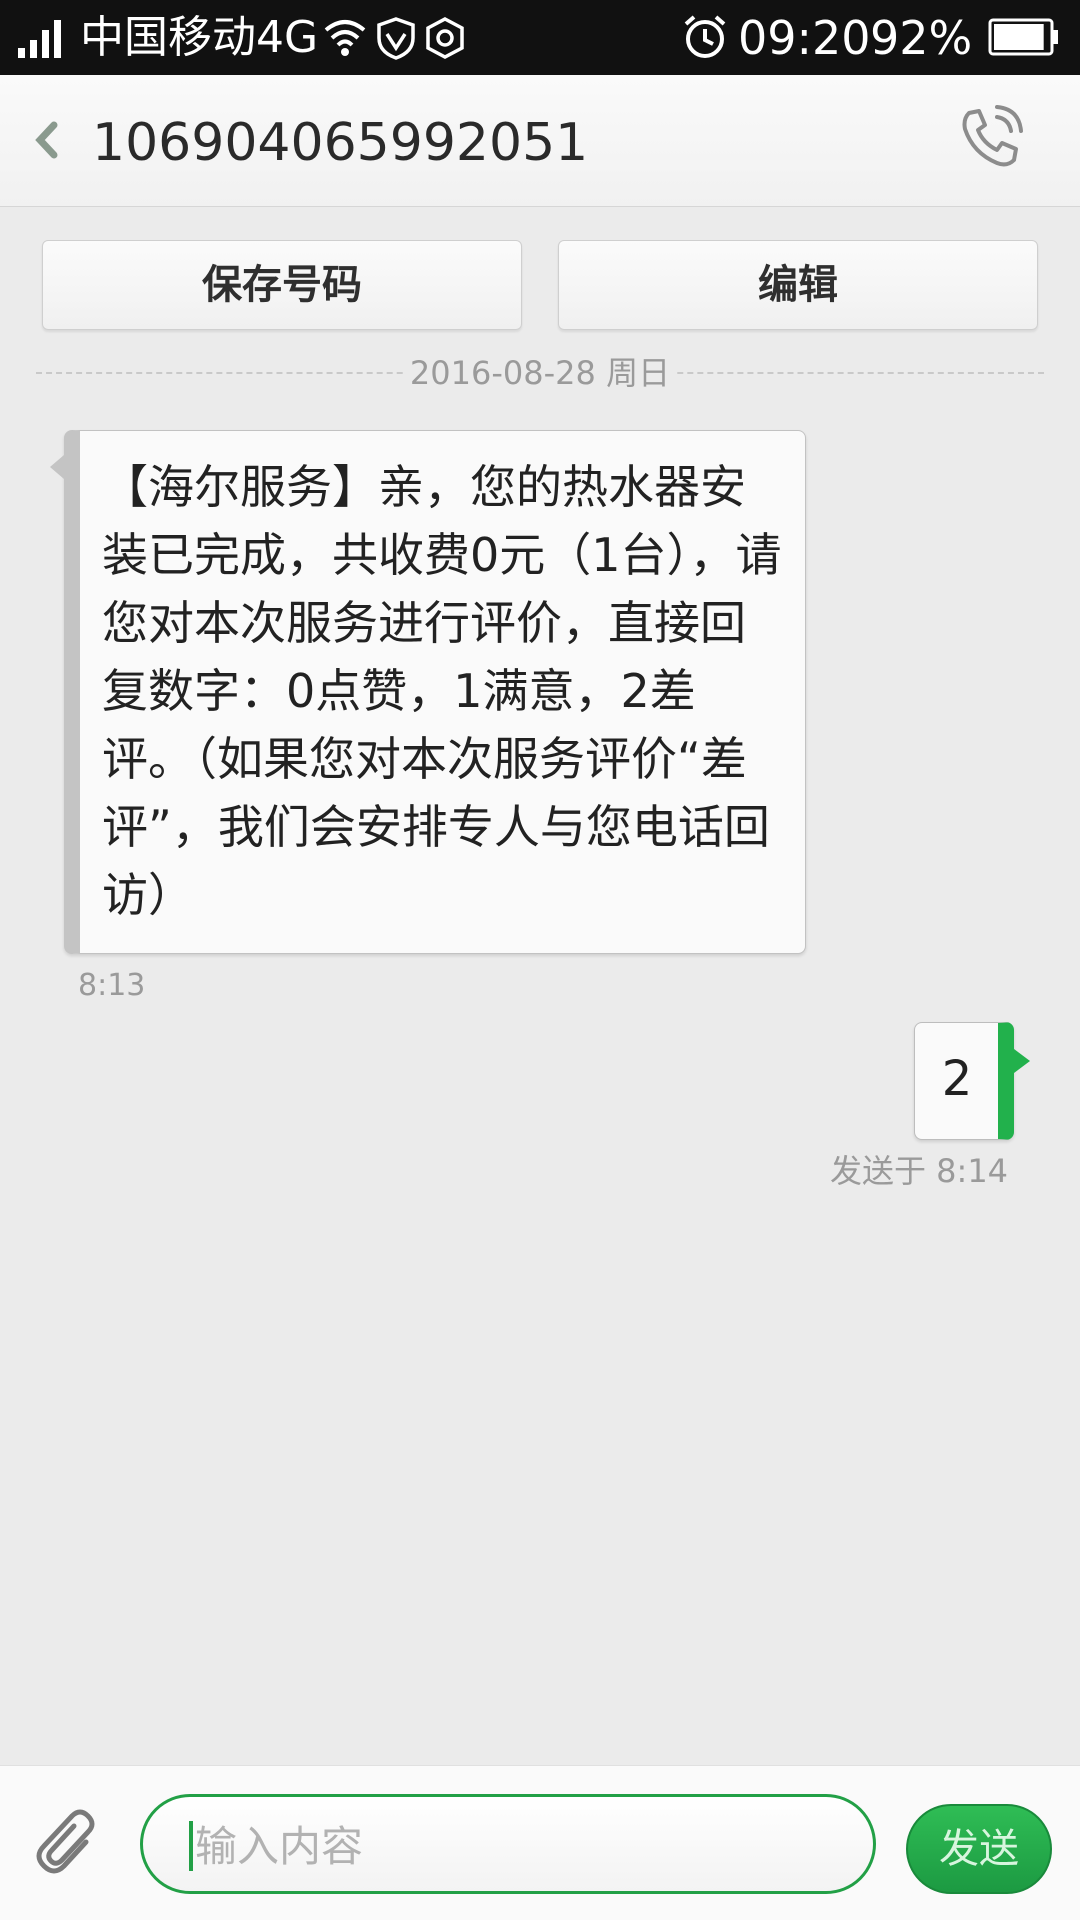  What do you see at coordinates (705, 36) in the screenshot?
I see `alarm-icon` at bounding box center [705, 36].